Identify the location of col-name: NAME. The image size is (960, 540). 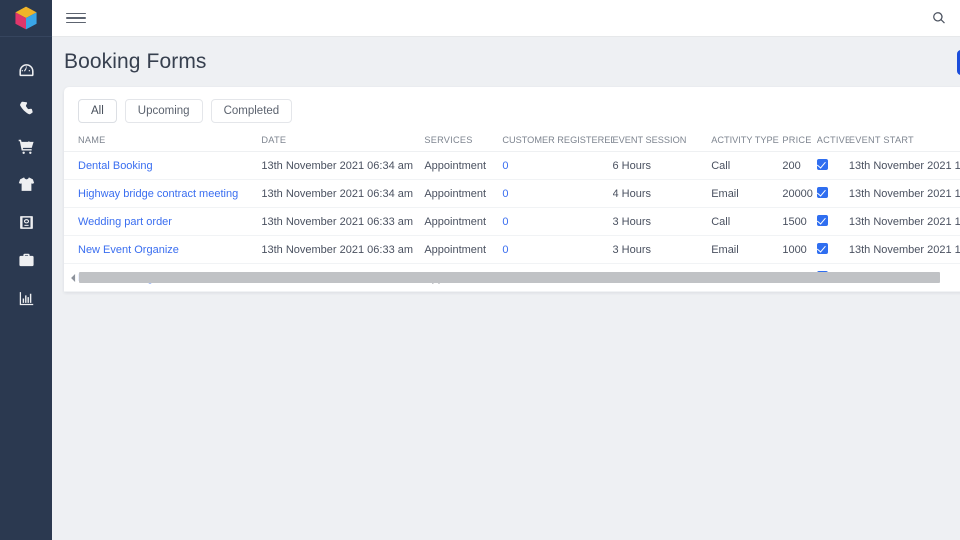
(163, 142).